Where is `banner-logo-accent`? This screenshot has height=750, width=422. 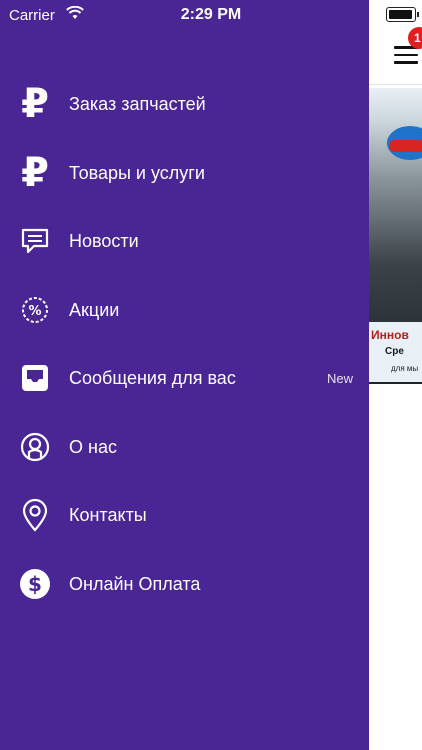 banner-logo-accent is located at coordinates (405, 146).